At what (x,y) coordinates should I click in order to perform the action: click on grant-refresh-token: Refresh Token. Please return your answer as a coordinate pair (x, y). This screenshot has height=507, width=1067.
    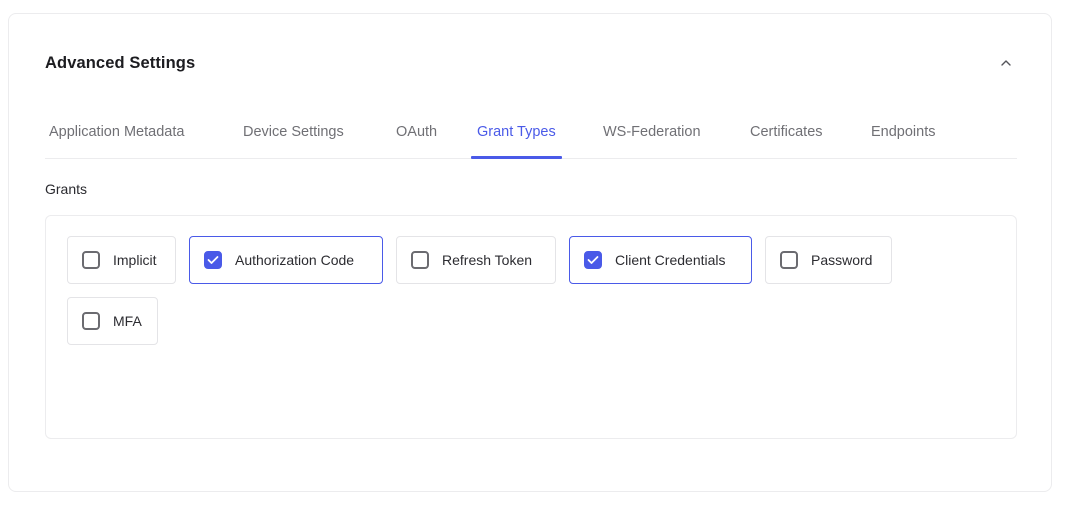
    Looking at the image, I should click on (476, 260).